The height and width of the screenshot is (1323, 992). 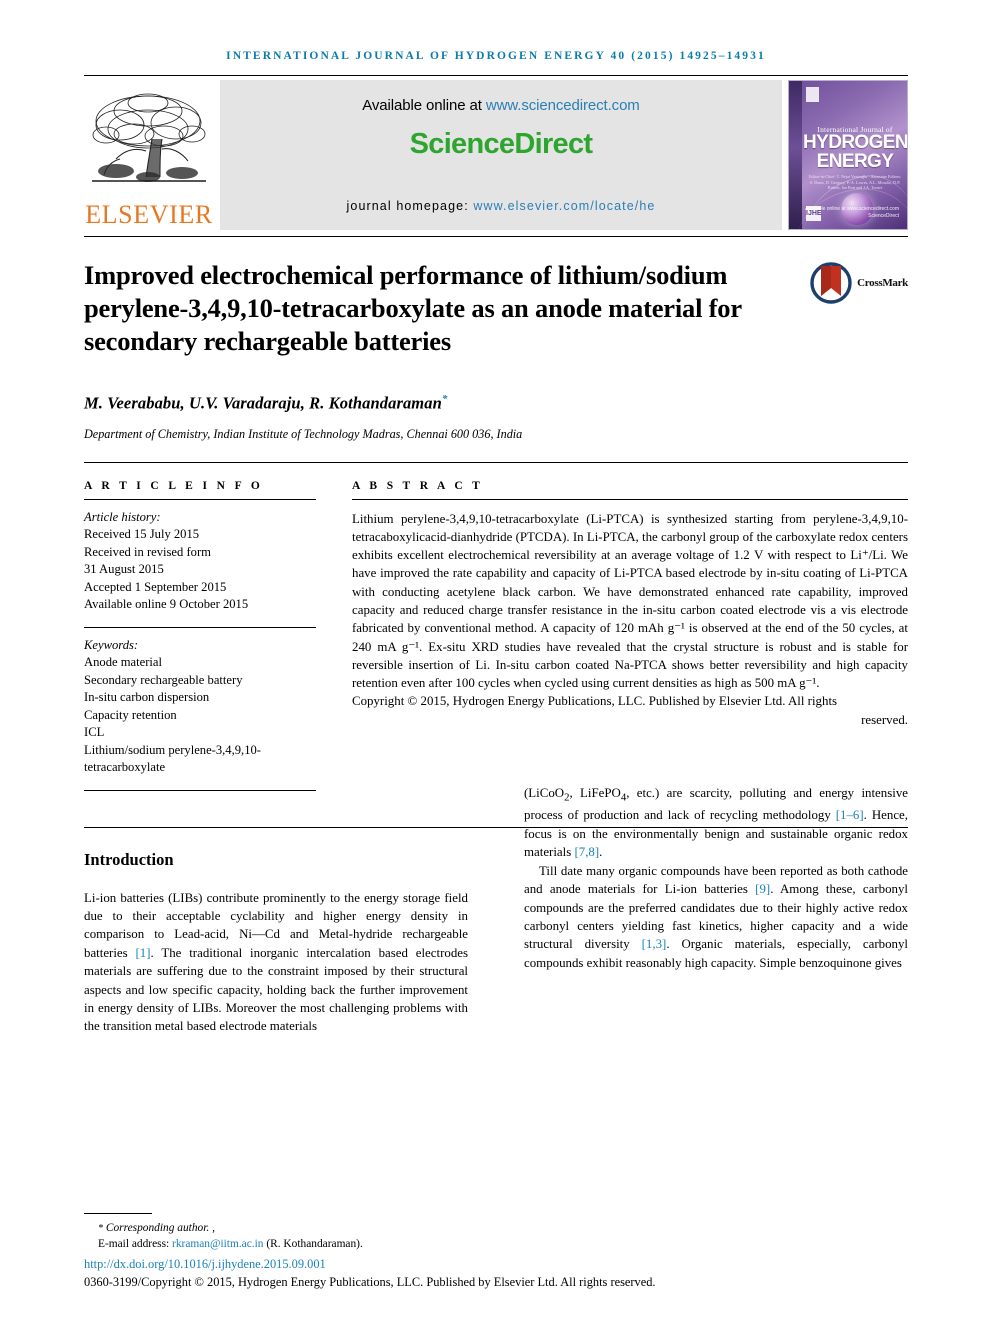 I want to click on email-label: E-mail address:, so click(x=135, y=1243).